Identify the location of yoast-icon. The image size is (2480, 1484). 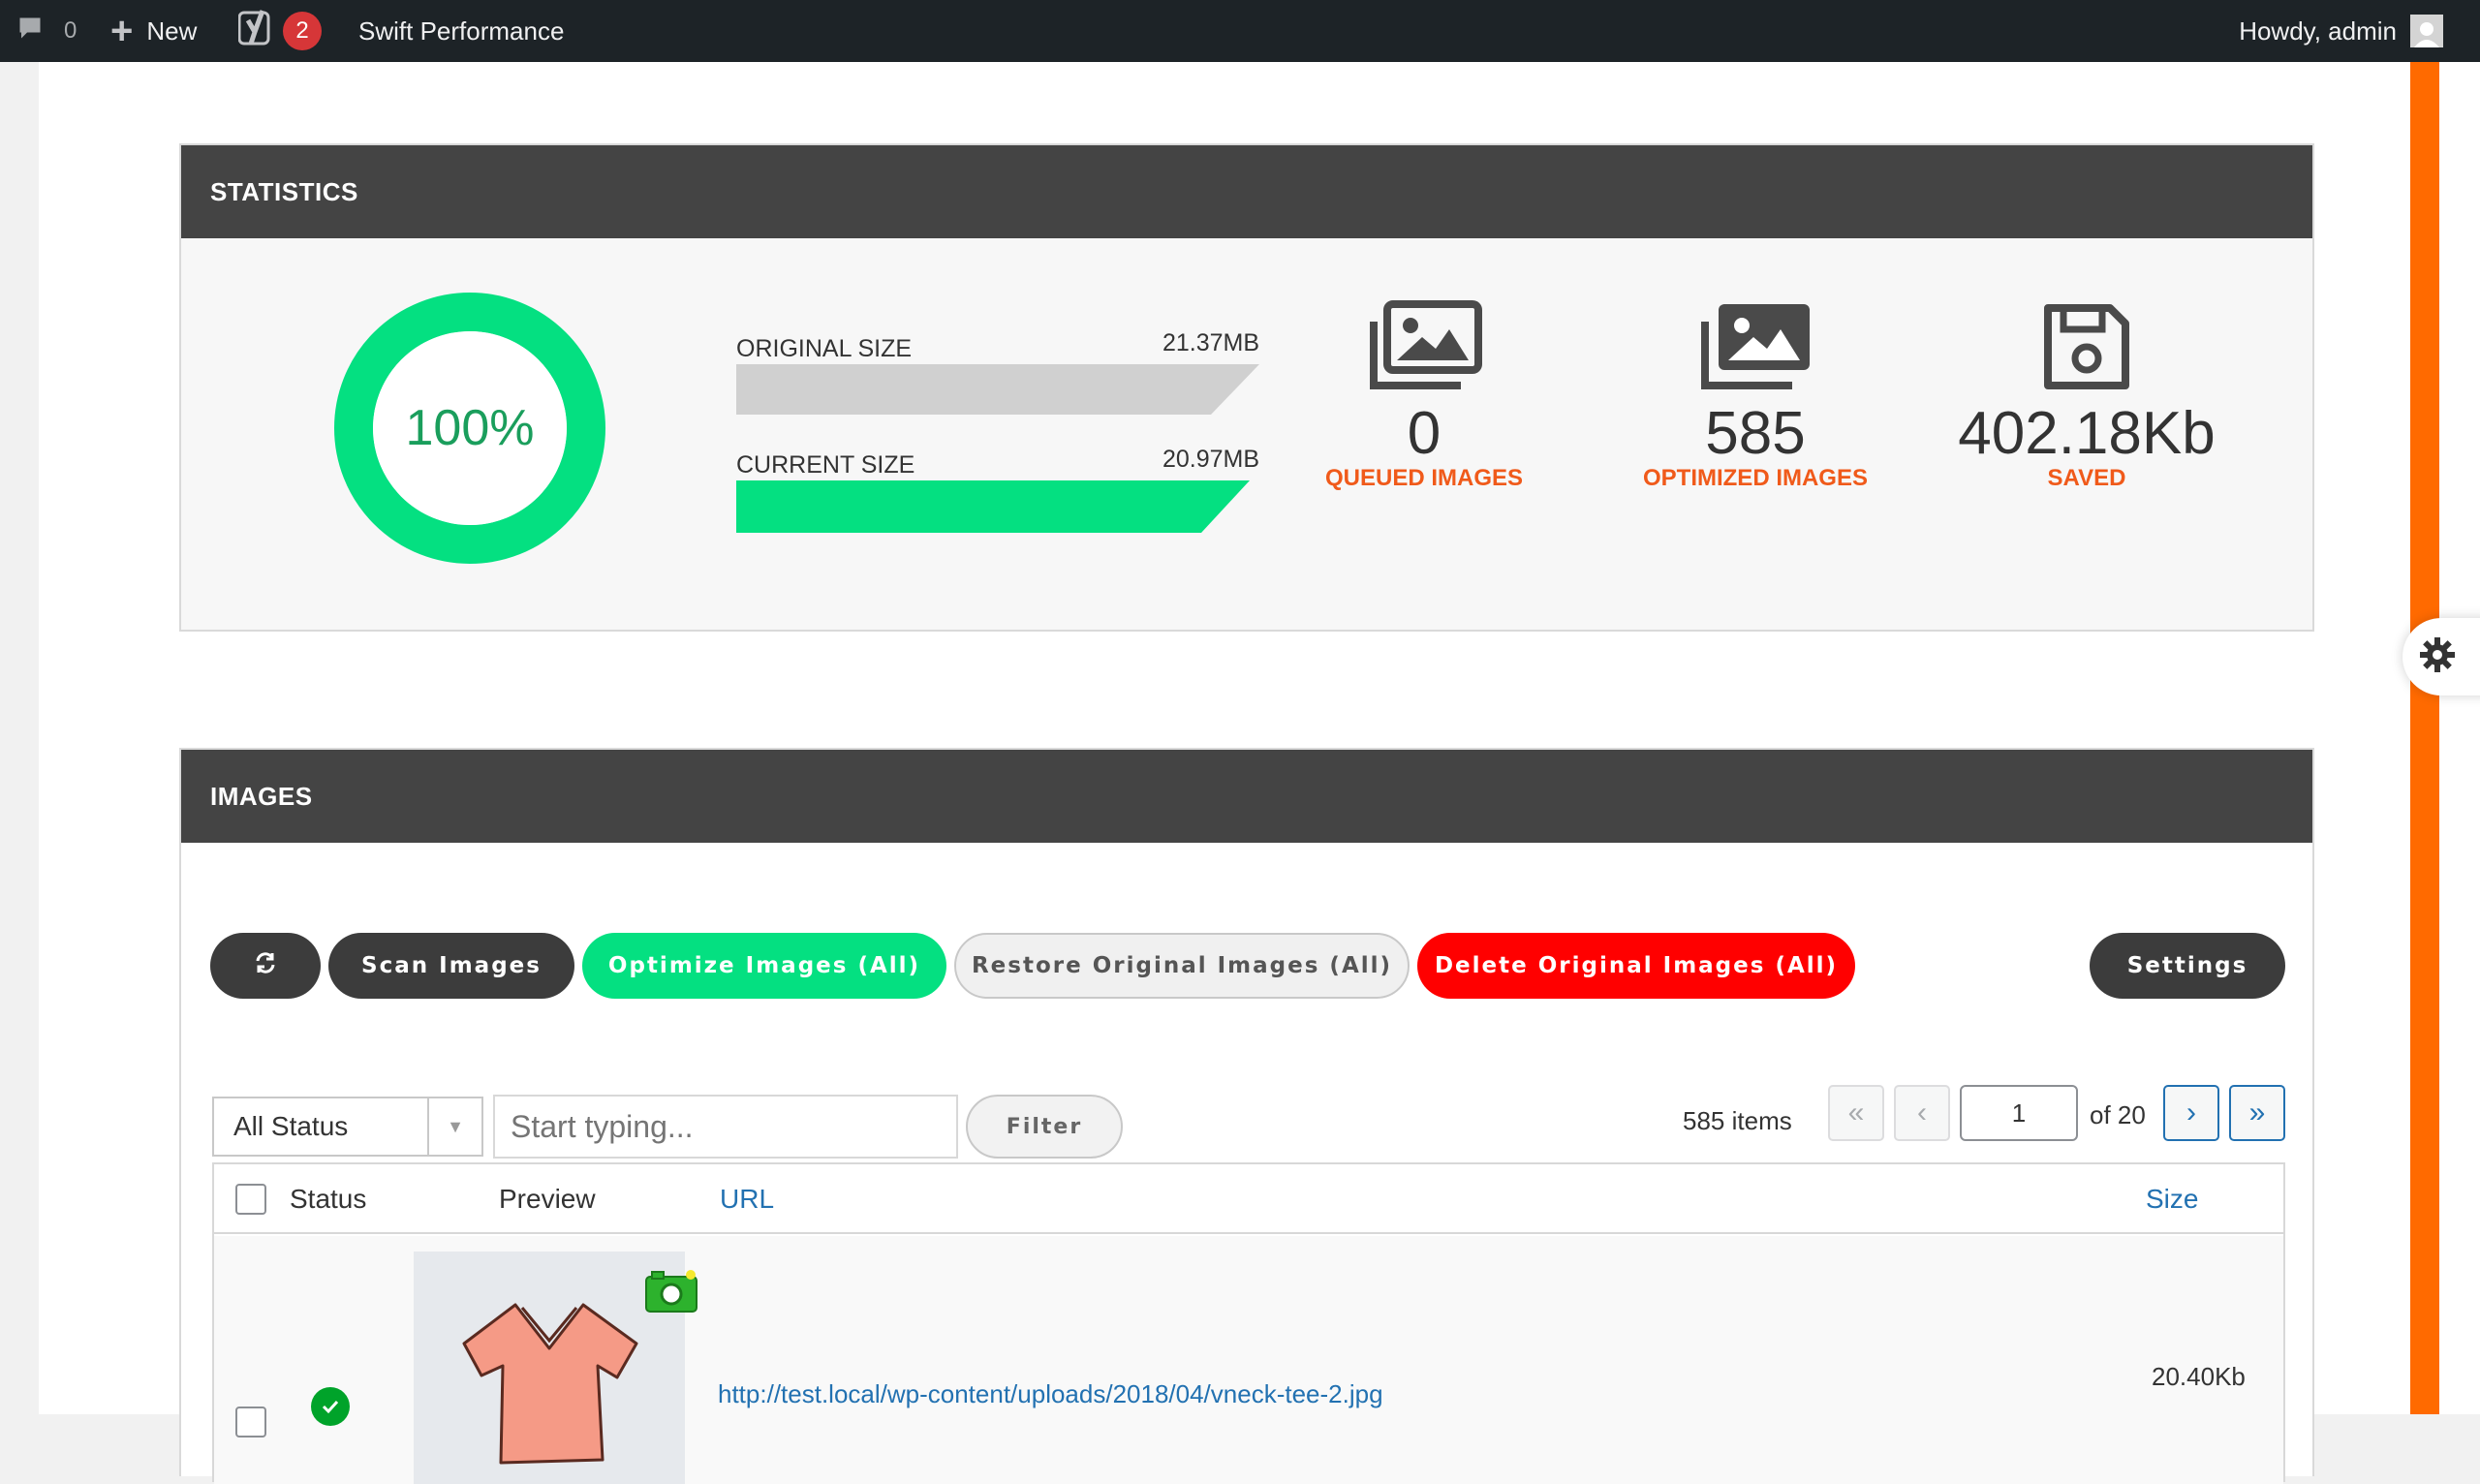
(255, 31).